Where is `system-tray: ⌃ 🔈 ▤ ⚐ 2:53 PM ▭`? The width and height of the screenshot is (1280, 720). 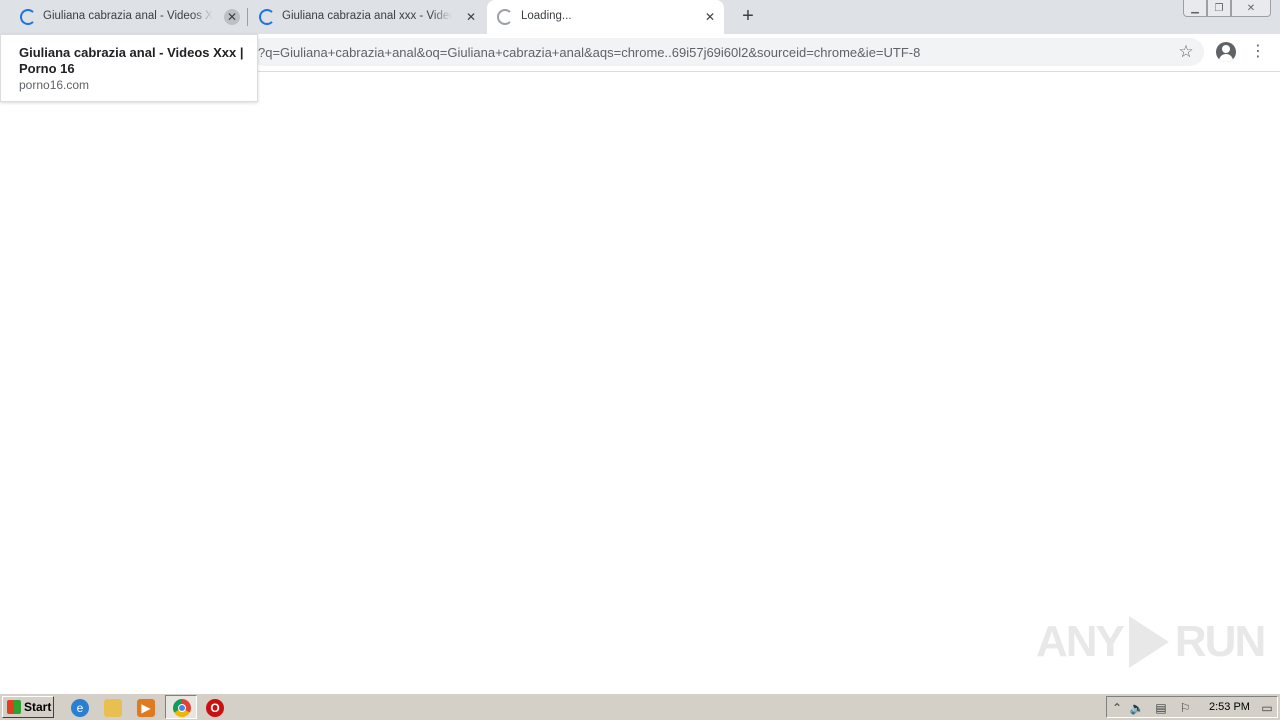
system-tray: ⌃ 🔈 ▤ ⚐ 2:53 PM ▭ is located at coordinates (1192, 707).